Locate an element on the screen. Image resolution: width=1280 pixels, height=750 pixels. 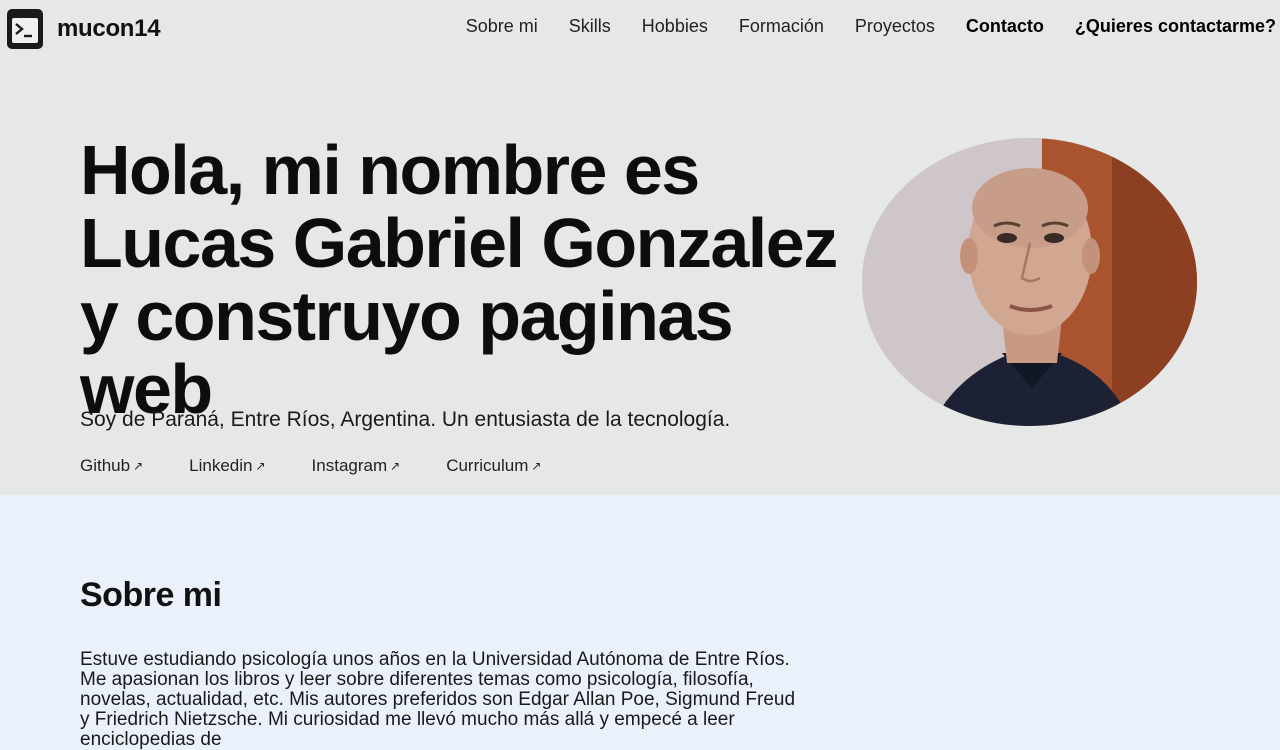
contact-cta-link: ¿Quieres contactarme? is located at coordinates (1175, 26).